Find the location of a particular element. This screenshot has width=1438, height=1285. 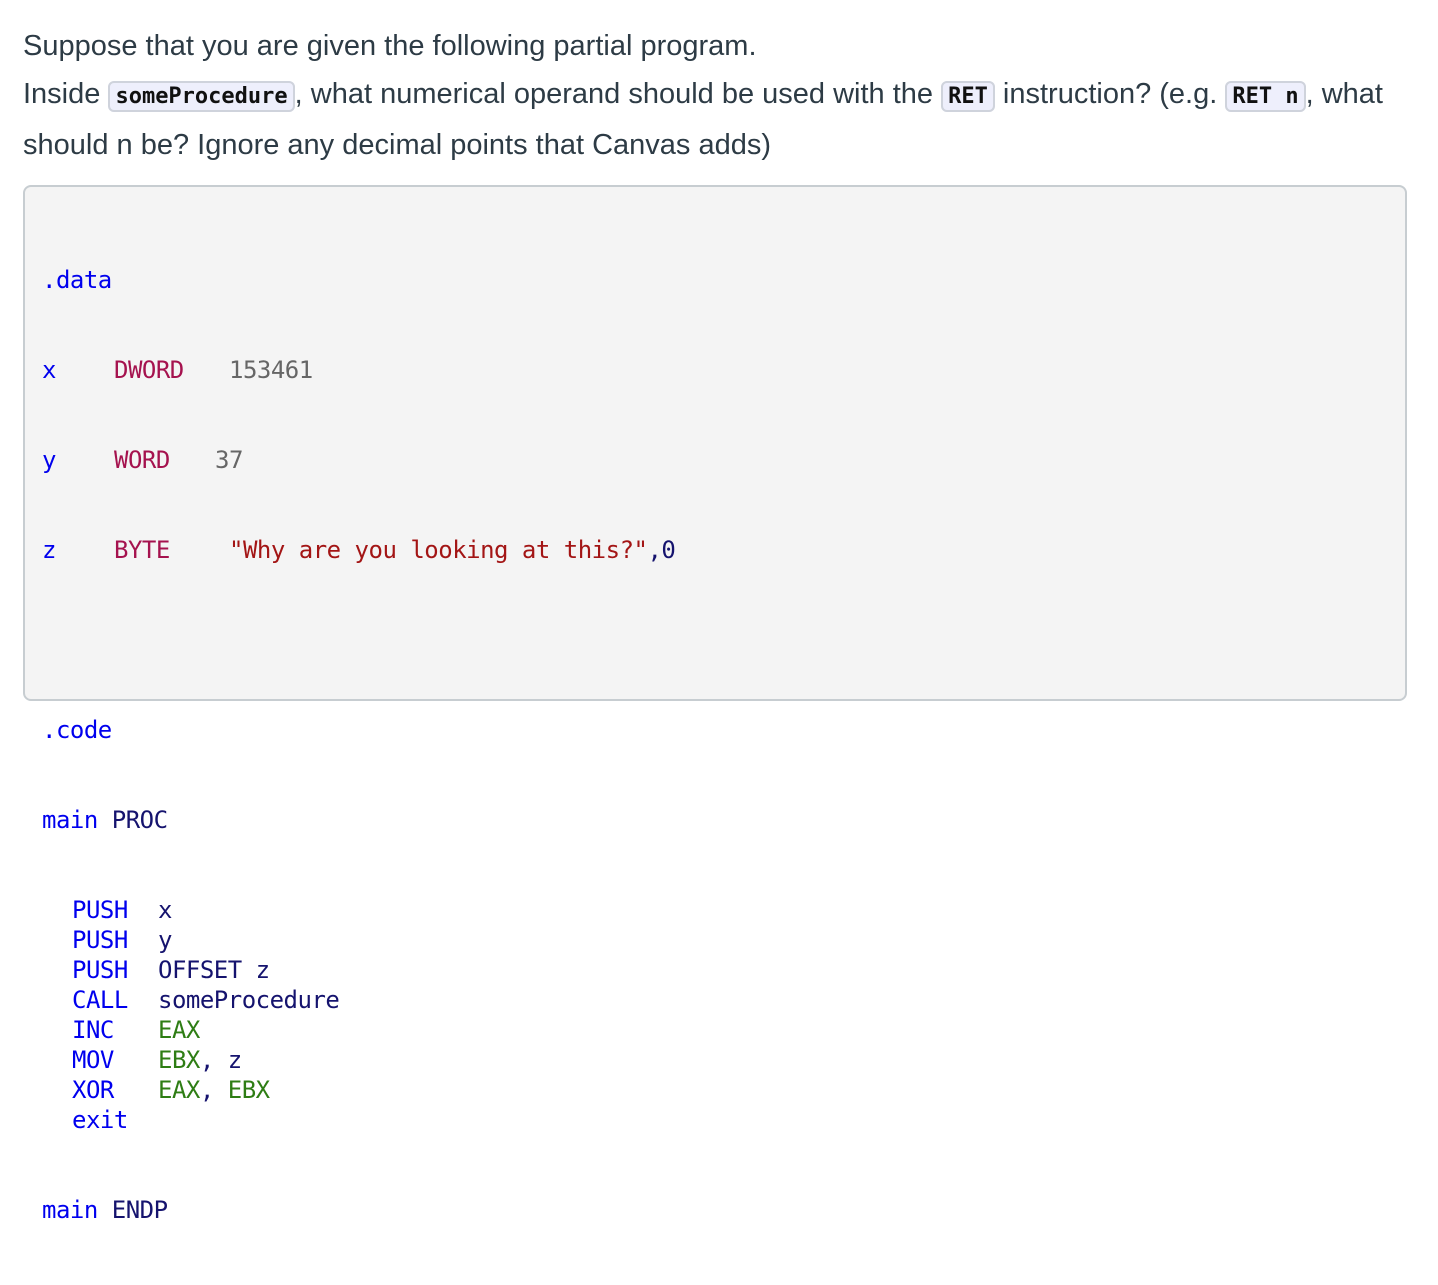

instruction-line: PUSH x is located at coordinates (107, 910).